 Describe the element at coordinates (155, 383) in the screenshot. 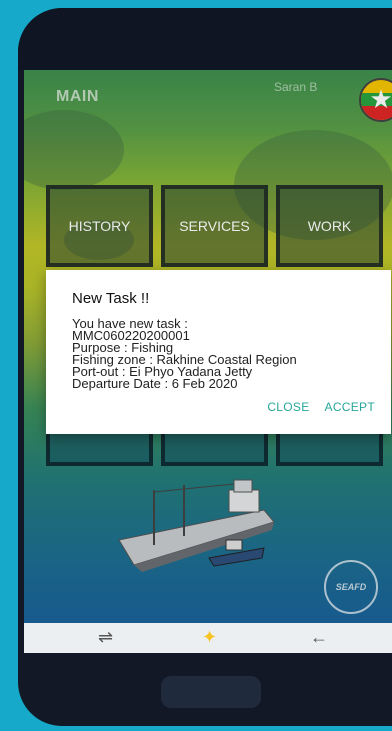

I see `dialog-line-departure-date: Departure Date : 6 Feb 2020` at that location.